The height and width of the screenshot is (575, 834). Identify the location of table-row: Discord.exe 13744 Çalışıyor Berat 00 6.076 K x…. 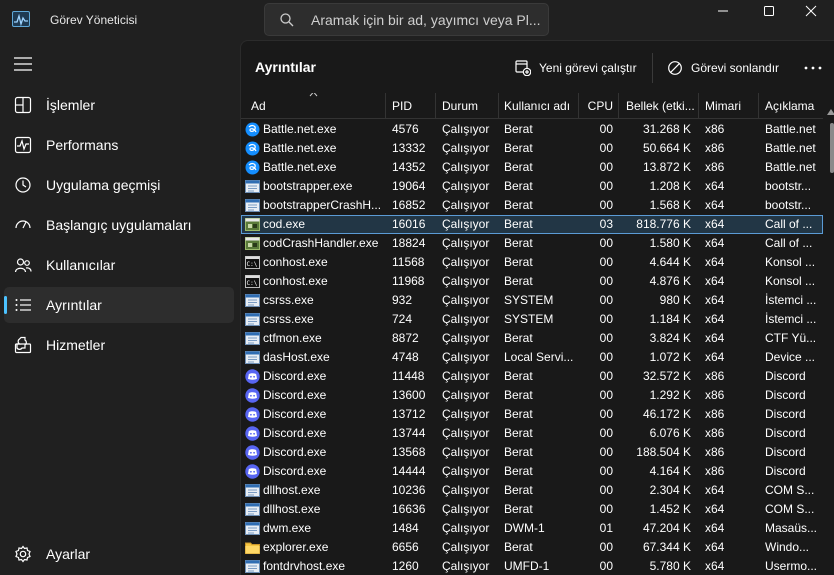
(532, 433).